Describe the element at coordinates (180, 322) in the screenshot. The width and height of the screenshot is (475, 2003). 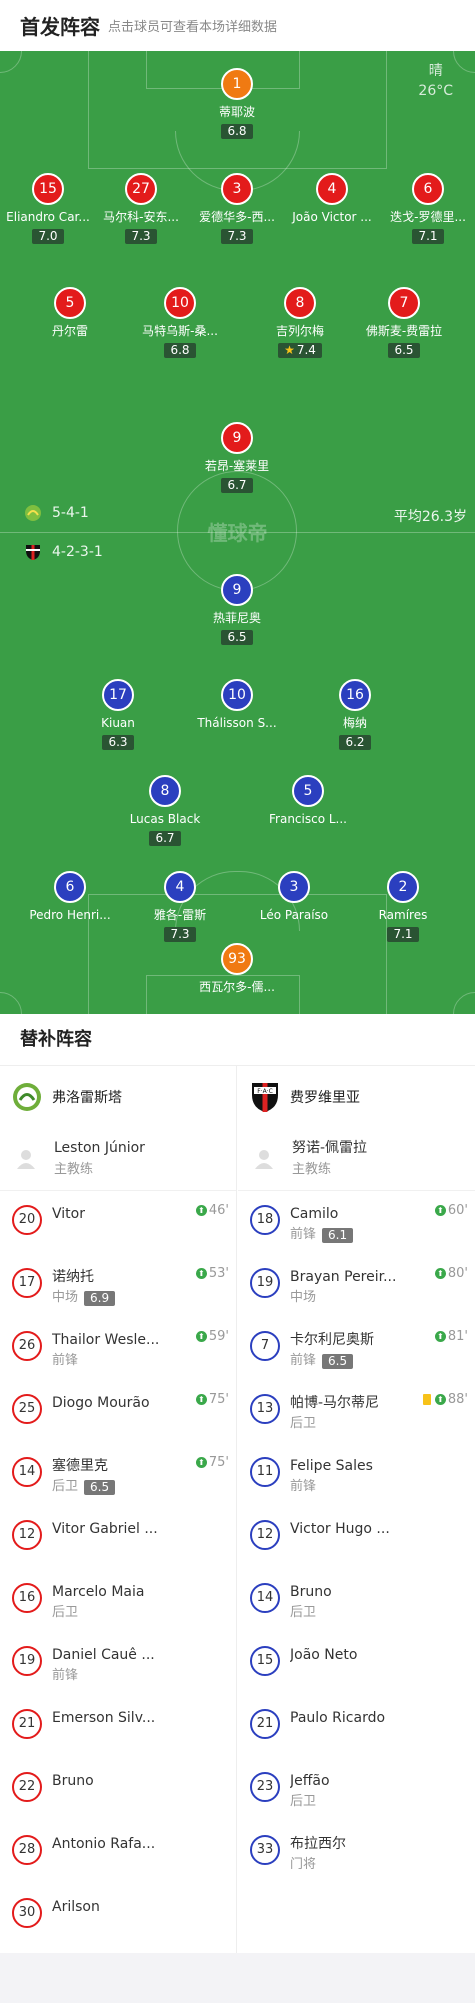
I see `home-player: 10 马特乌斯-桑... 6.8` at that location.